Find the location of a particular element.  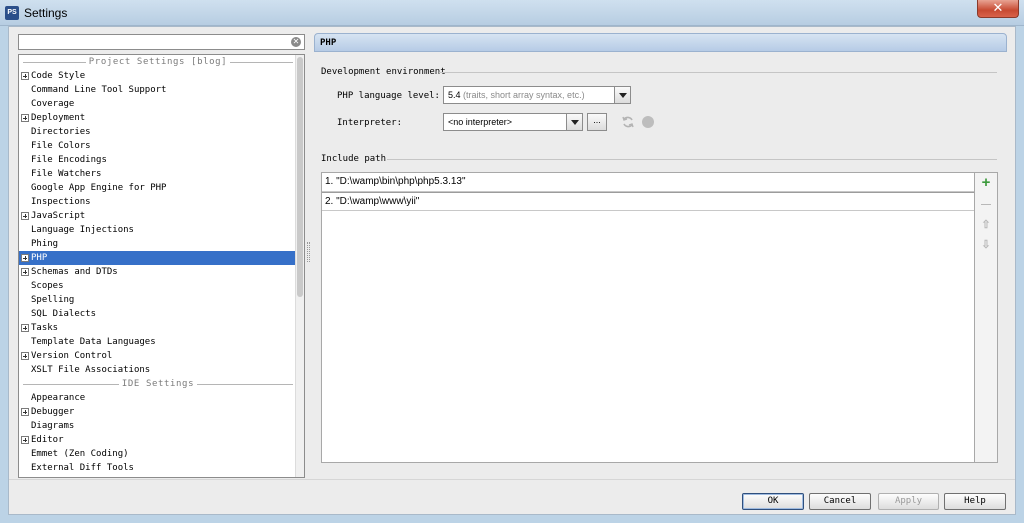

tree-item-label: Schemas and DTDs is located at coordinates (74, 272).